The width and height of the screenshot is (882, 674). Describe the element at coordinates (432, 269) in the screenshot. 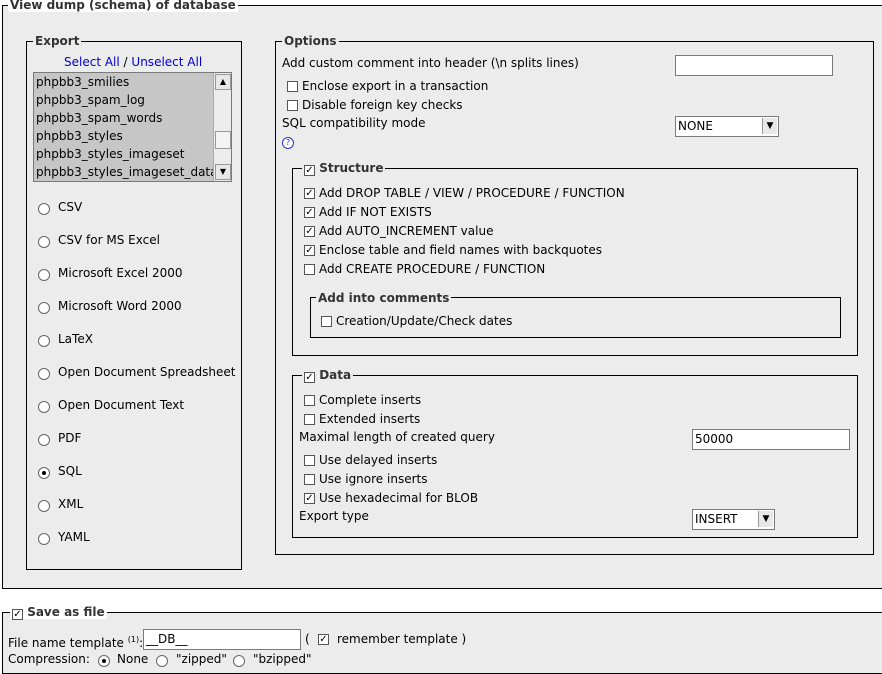

I see `create-procedure-label: Add CREATE PROCEDURE / FUNCTION` at that location.